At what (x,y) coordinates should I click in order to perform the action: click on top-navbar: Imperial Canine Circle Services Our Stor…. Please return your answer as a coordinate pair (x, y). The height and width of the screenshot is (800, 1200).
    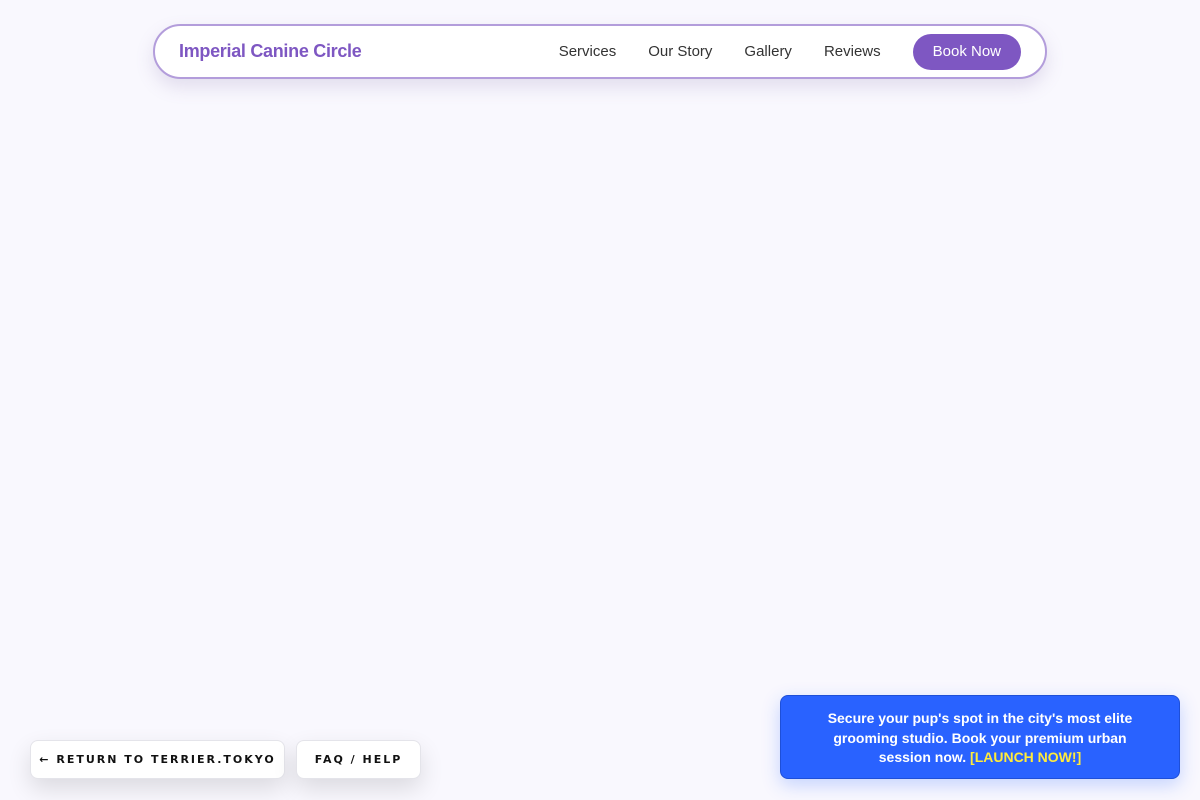
    Looking at the image, I should click on (600, 51).